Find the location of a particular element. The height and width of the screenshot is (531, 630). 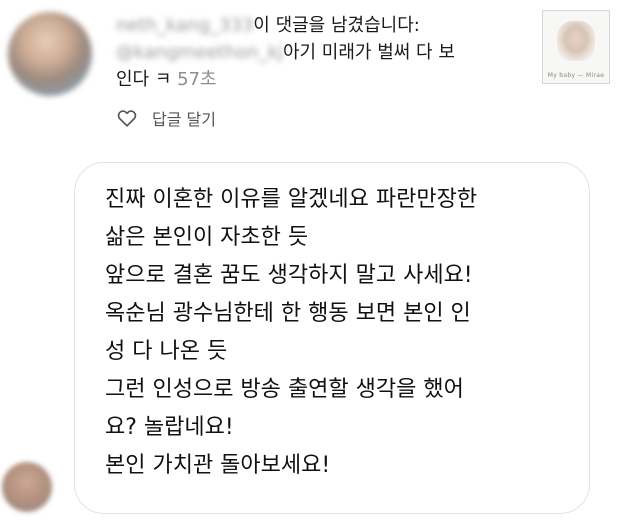

sender-avatar is located at coordinates (27, 487).